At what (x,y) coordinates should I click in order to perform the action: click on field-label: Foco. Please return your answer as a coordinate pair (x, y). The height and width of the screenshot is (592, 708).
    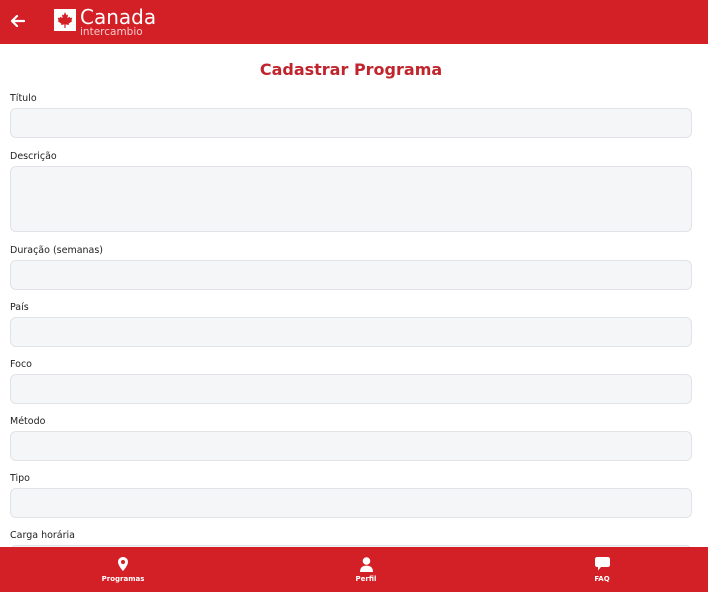
    Looking at the image, I should click on (21, 364).